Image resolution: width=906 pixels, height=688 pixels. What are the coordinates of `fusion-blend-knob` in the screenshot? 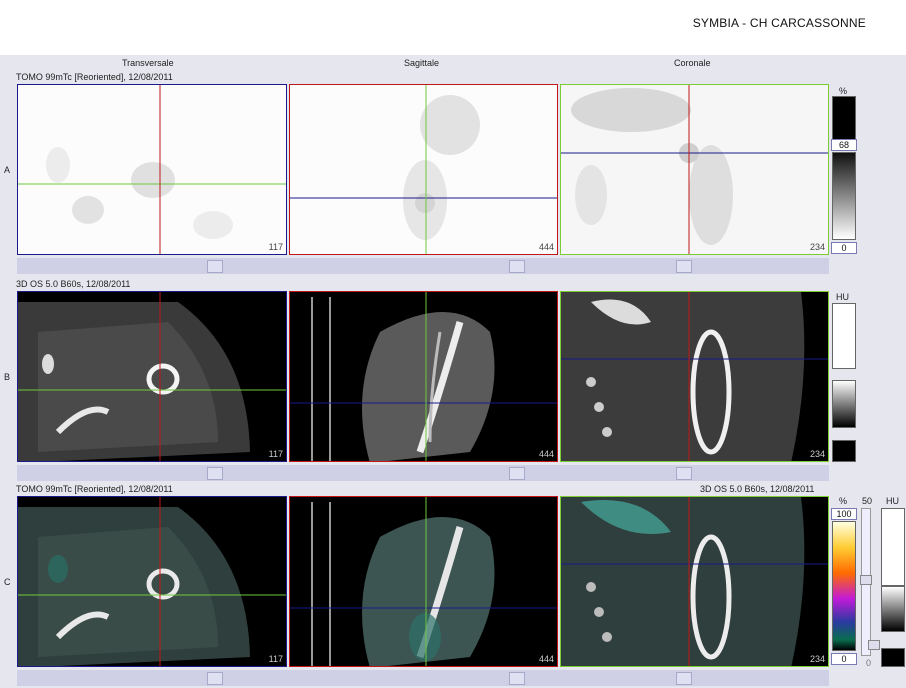 It's located at (866, 580).